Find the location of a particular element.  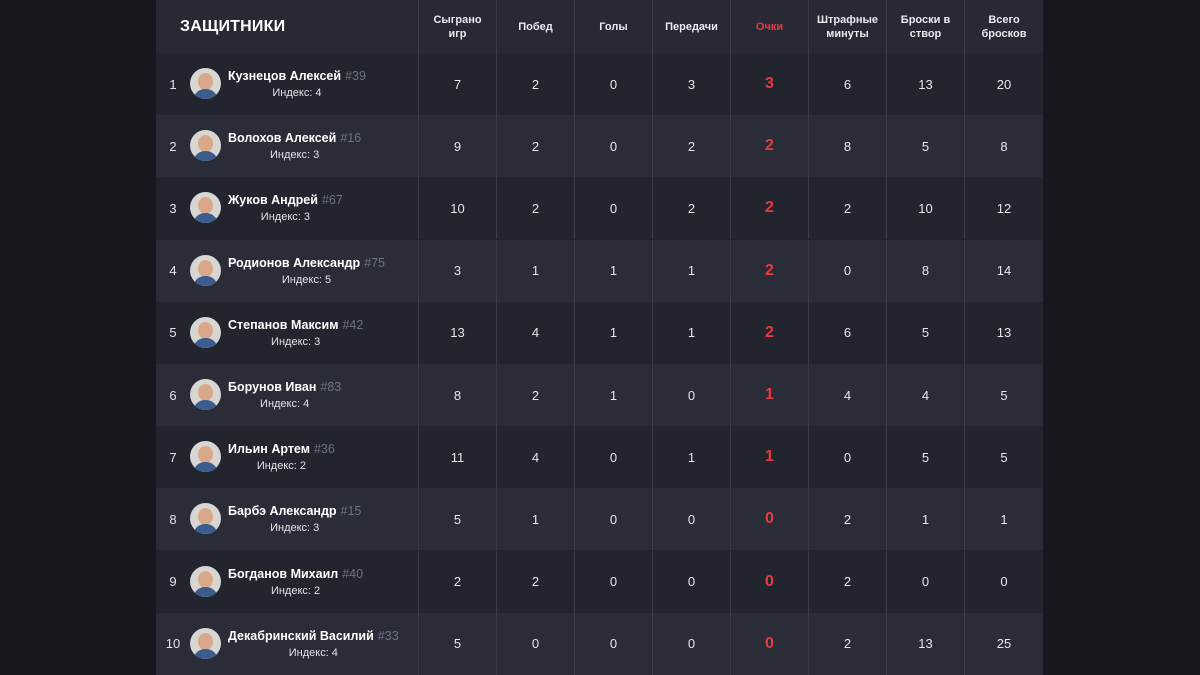

column-header-sog: Броски в створ is located at coordinates (925, 26).